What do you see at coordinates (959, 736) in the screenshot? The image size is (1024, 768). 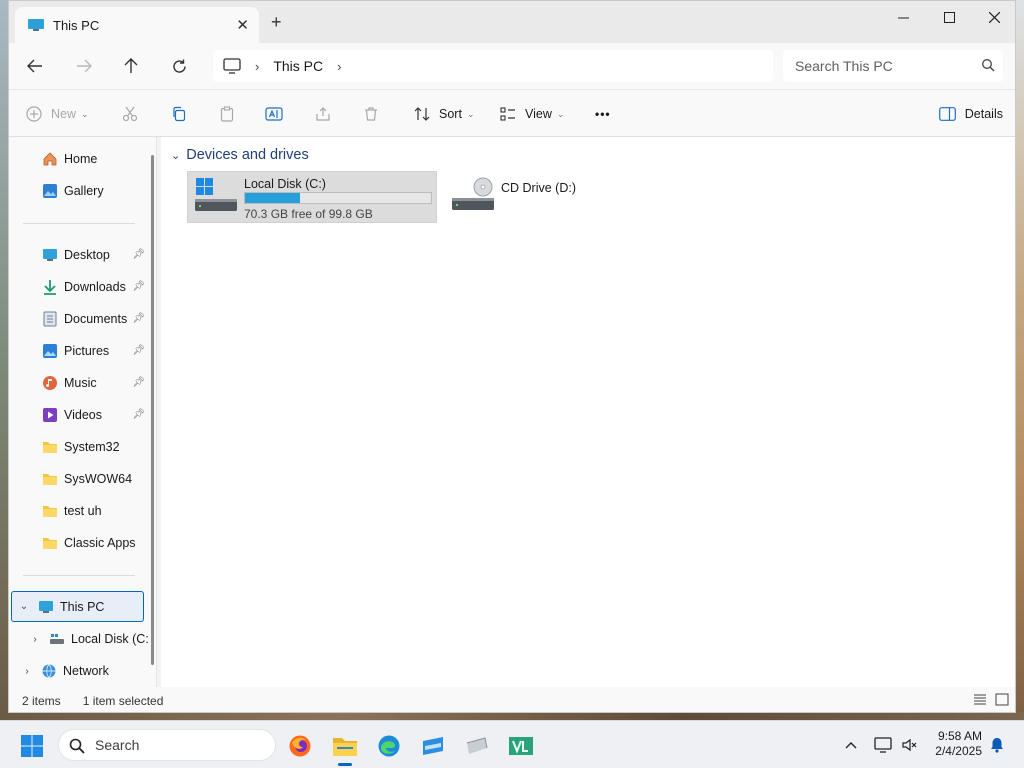 I see `clock-time: 9:58 AM` at bounding box center [959, 736].